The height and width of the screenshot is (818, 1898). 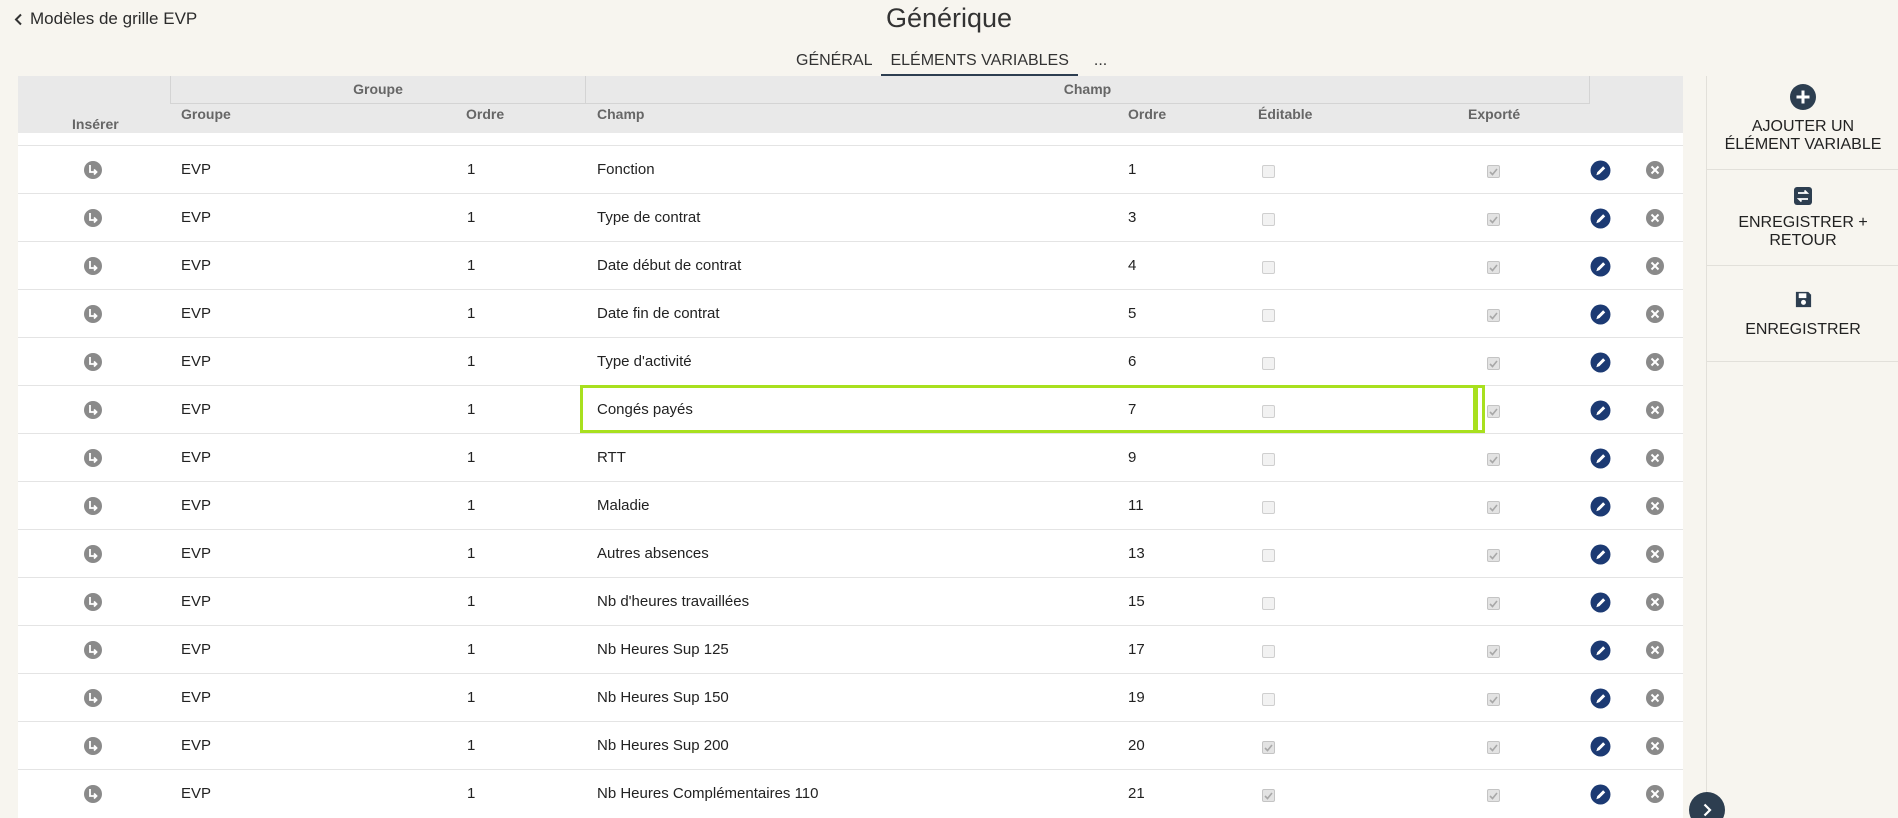 What do you see at coordinates (1147, 114) in the screenshot?
I see `column-header-ordre-champ: Ordre` at bounding box center [1147, 114].